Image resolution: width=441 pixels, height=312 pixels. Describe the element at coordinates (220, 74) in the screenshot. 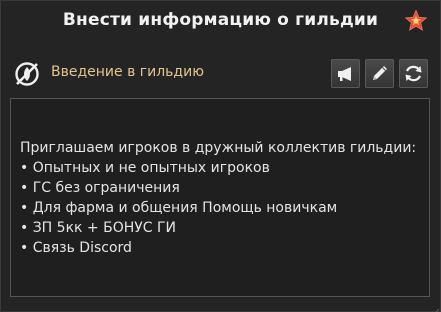

I see `section-header: Введение в гильдию` at that location.